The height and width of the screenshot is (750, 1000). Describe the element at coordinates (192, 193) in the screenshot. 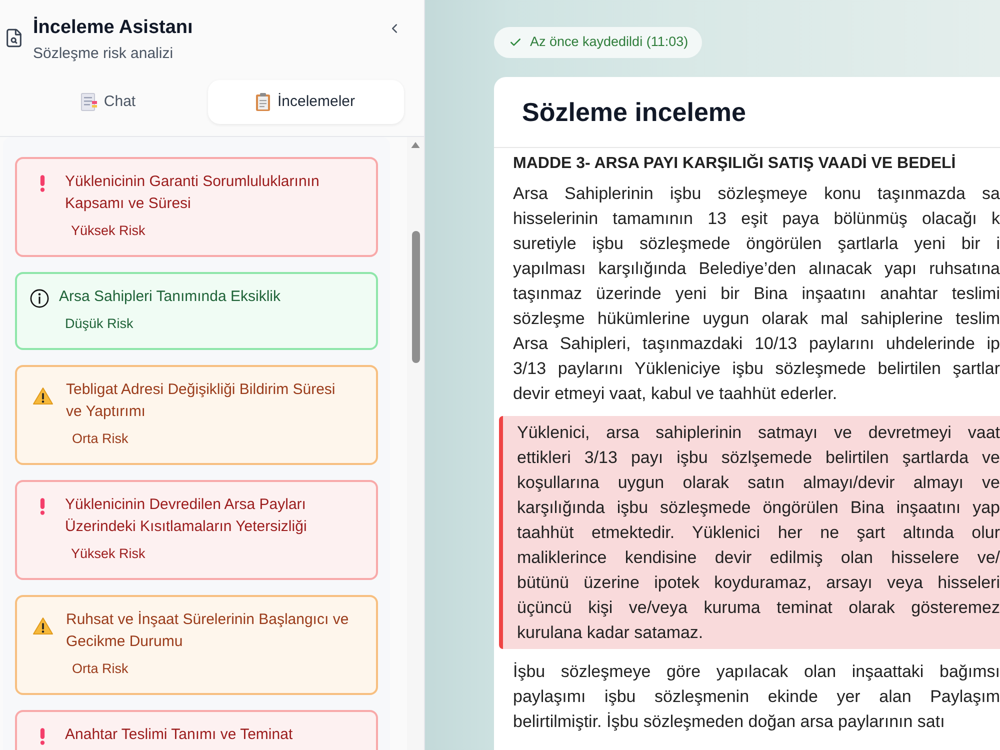

I see `finding-title: Yüklenicinin Garanti Sorumluluklarının Kapsamı ve Süresi` at that location.